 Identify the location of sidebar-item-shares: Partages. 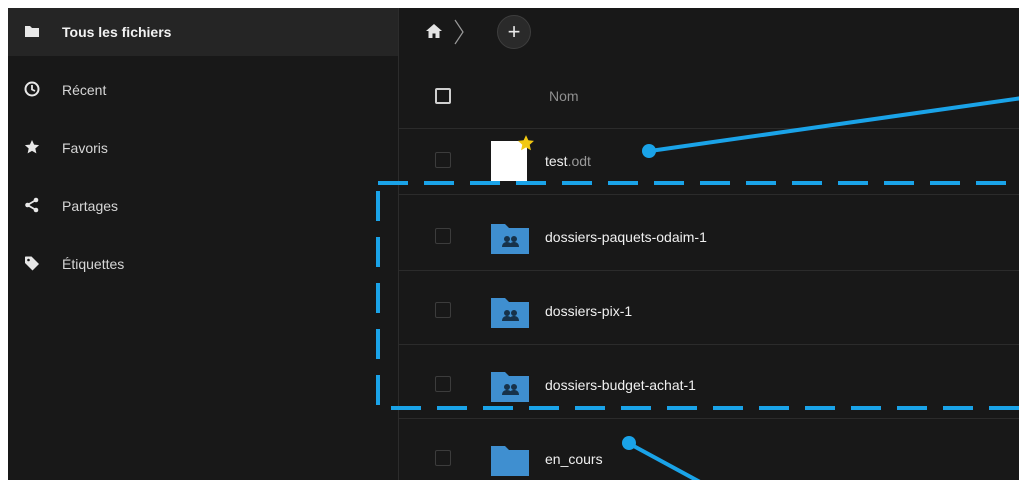
(203, 206).